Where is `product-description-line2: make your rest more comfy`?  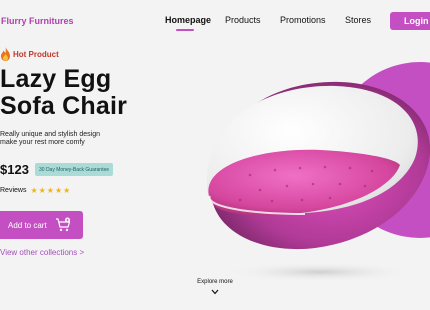
product-description-line2: make your rest more comfy is located at coordinates (42, 142).